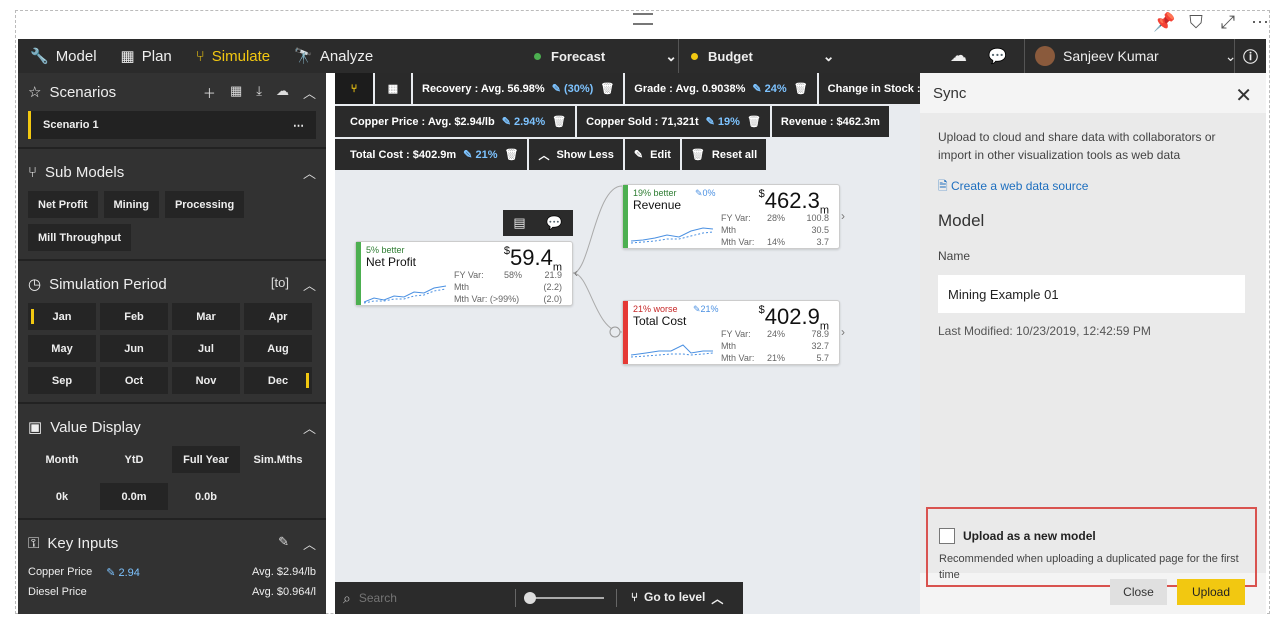 The image size is (1285, 634). Describe the element at coordinates (278, 380) in the screenshot. I see `month-dec: Dec` at that location.